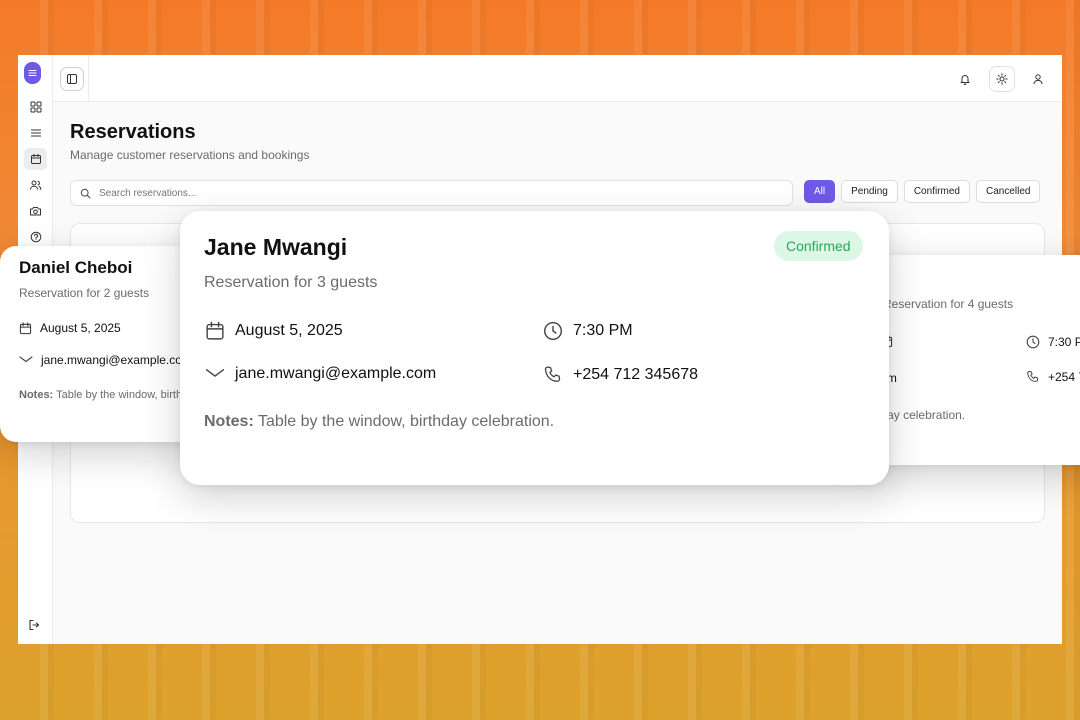 This screenshot has width=1080, height=720. I want to click on status-filters: All Pending Confirmed Cancelled, so click(922, 191).